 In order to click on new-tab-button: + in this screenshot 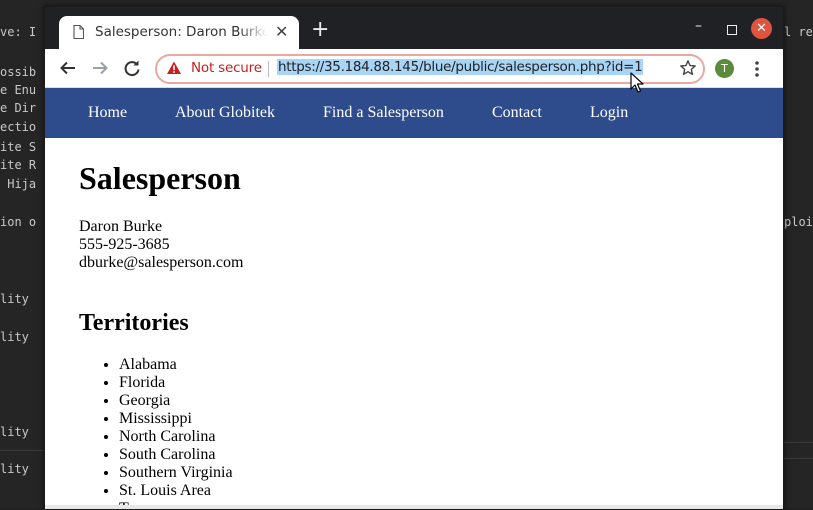, I will do `click(320, 30)`.